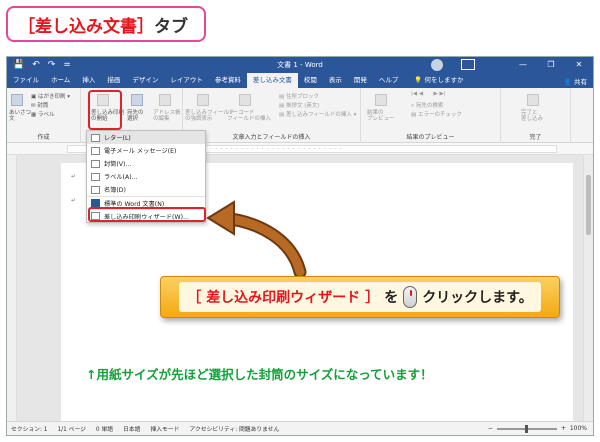  I want to click on pointer-arrow-head, so click(220, 218).